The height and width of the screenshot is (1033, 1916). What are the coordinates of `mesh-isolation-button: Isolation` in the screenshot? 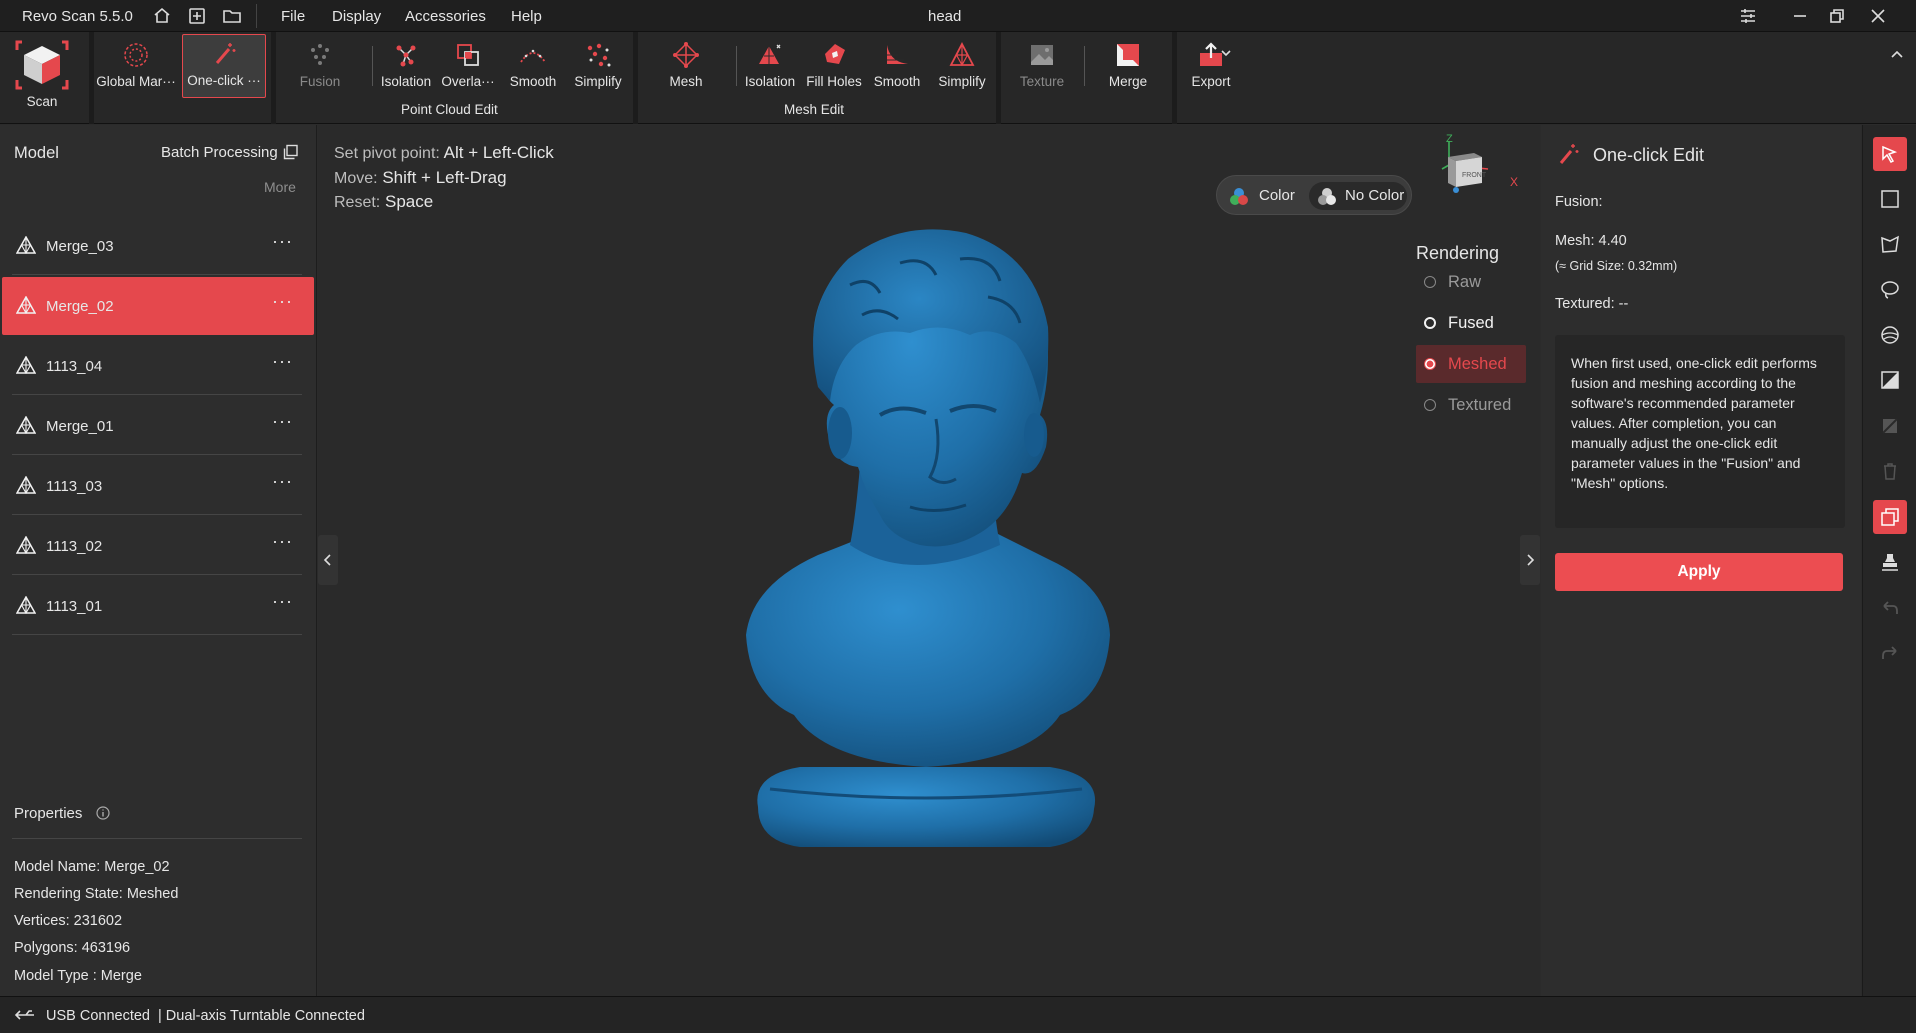 It's located at (770, 67).